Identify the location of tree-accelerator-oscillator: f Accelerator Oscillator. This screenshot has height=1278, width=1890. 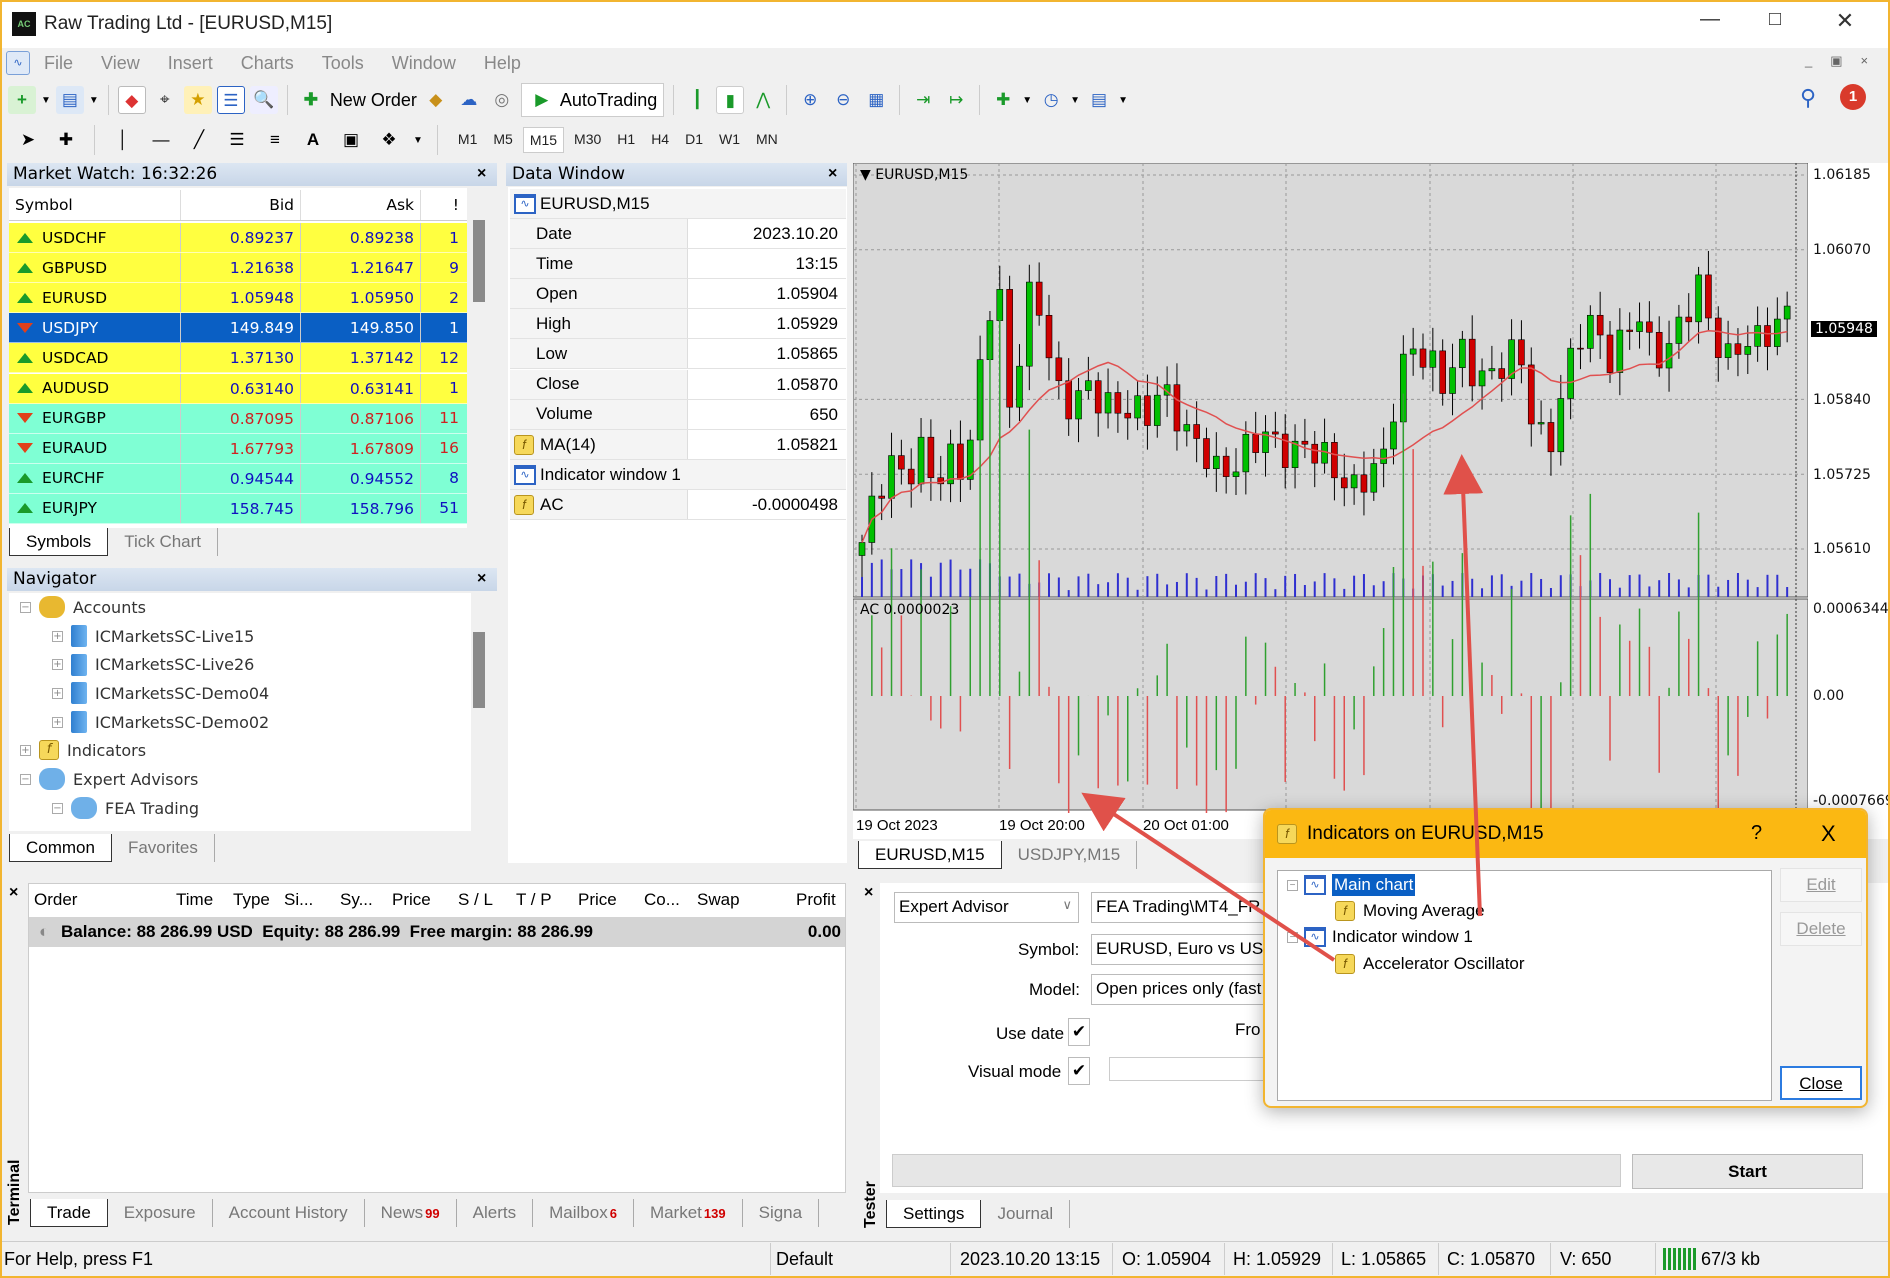
(1430, 964).